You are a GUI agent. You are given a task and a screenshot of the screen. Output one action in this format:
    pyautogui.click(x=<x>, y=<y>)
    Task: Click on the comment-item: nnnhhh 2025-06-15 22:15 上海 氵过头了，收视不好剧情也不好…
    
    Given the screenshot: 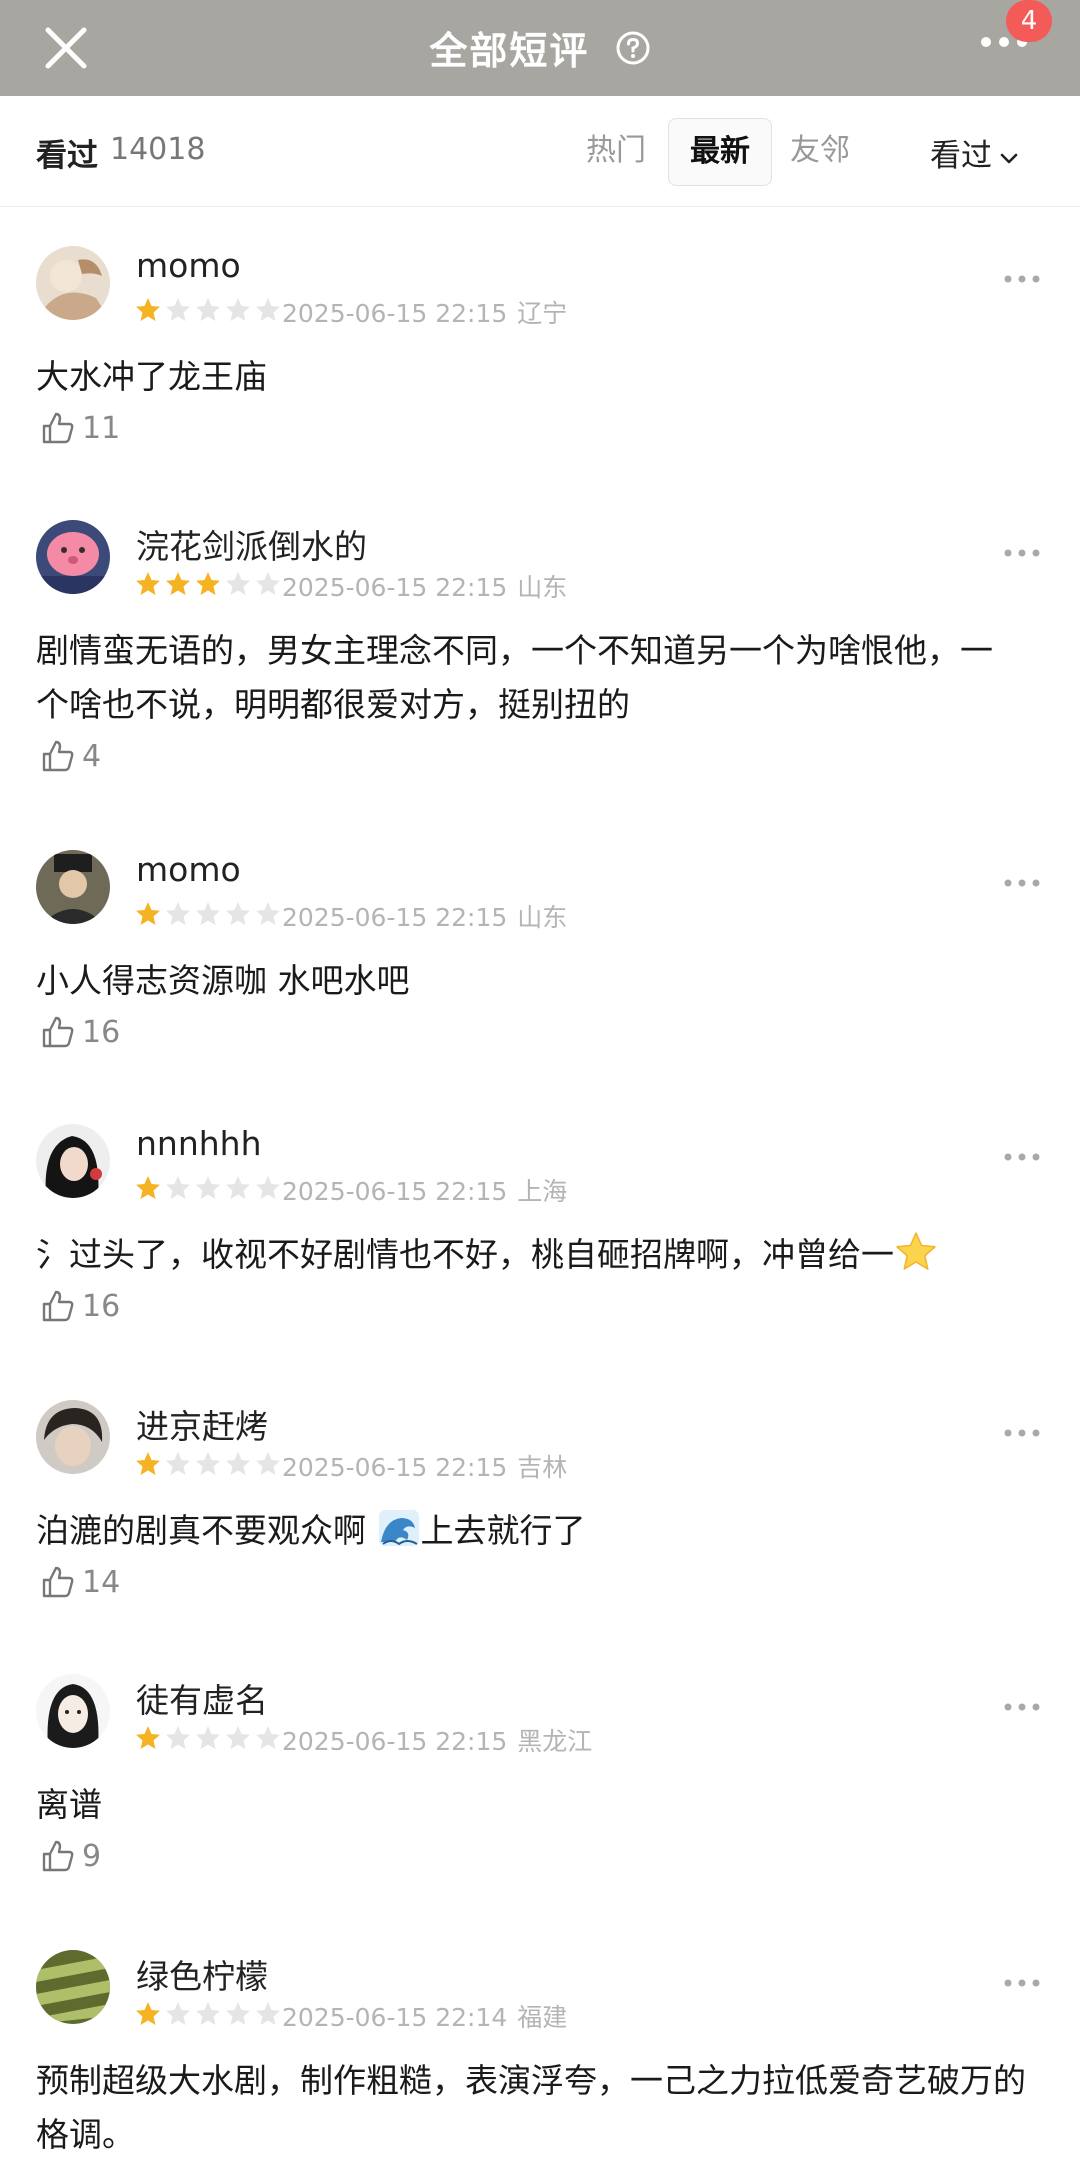 What is the action you would take?
    pyautogui.click(x=540, y=1229)
    